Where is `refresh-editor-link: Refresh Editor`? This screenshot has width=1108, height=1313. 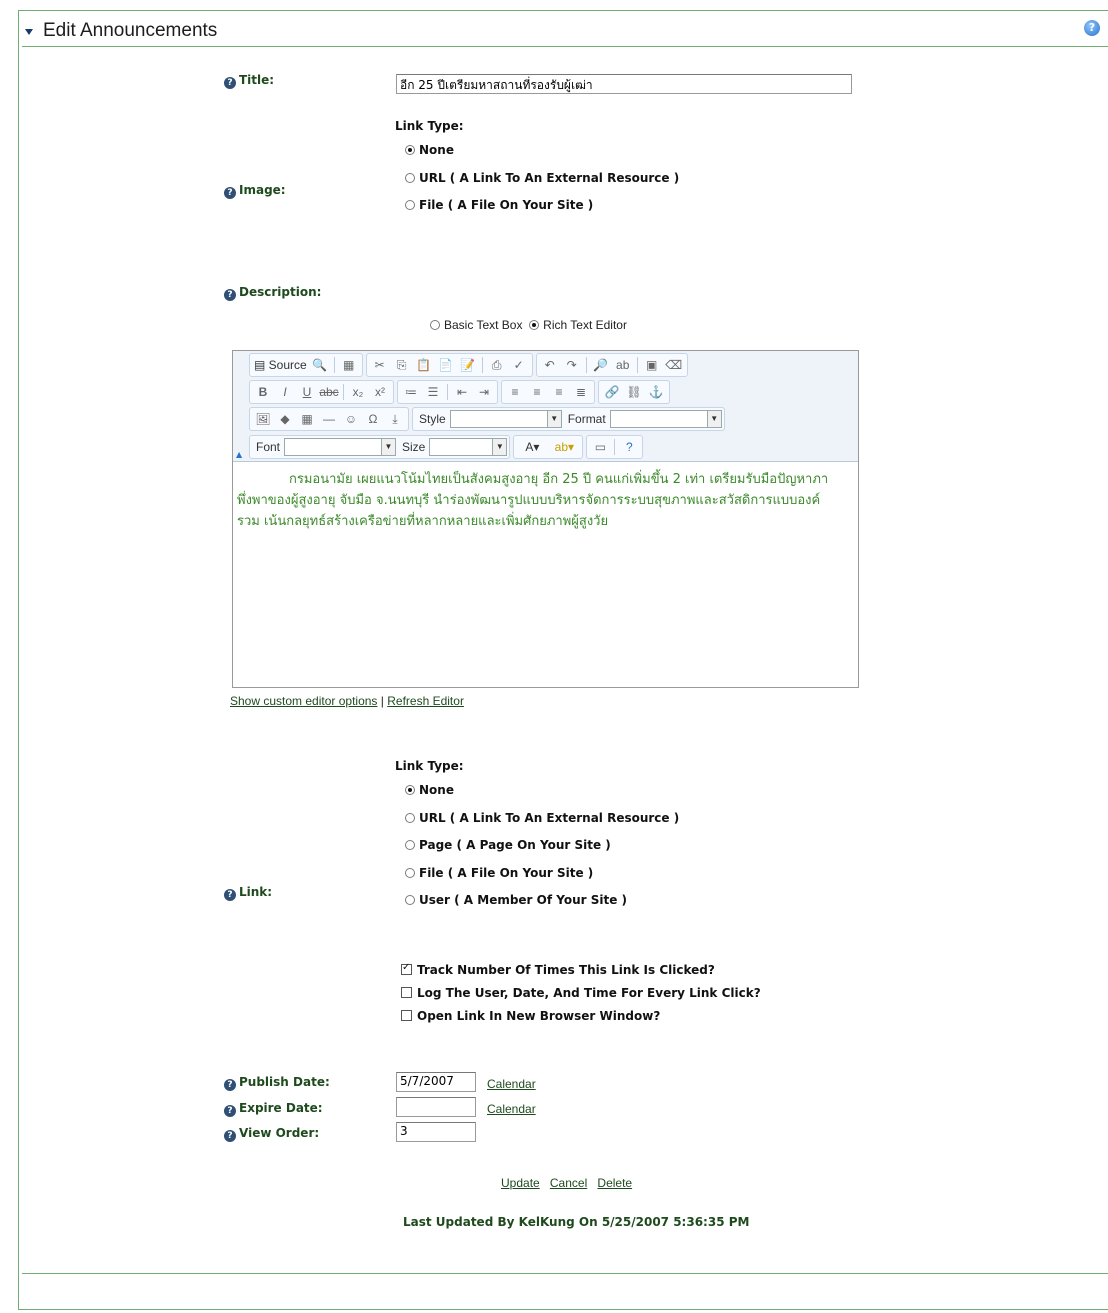
refresh-editor-link: Refresh Editor is located at coordinates (425, 701).